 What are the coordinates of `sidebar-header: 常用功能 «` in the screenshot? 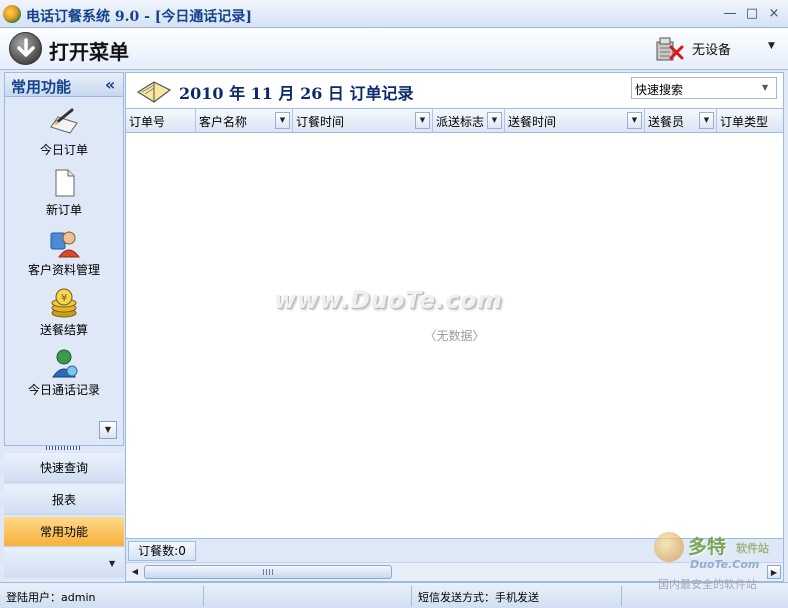 It's located at (64, 85).